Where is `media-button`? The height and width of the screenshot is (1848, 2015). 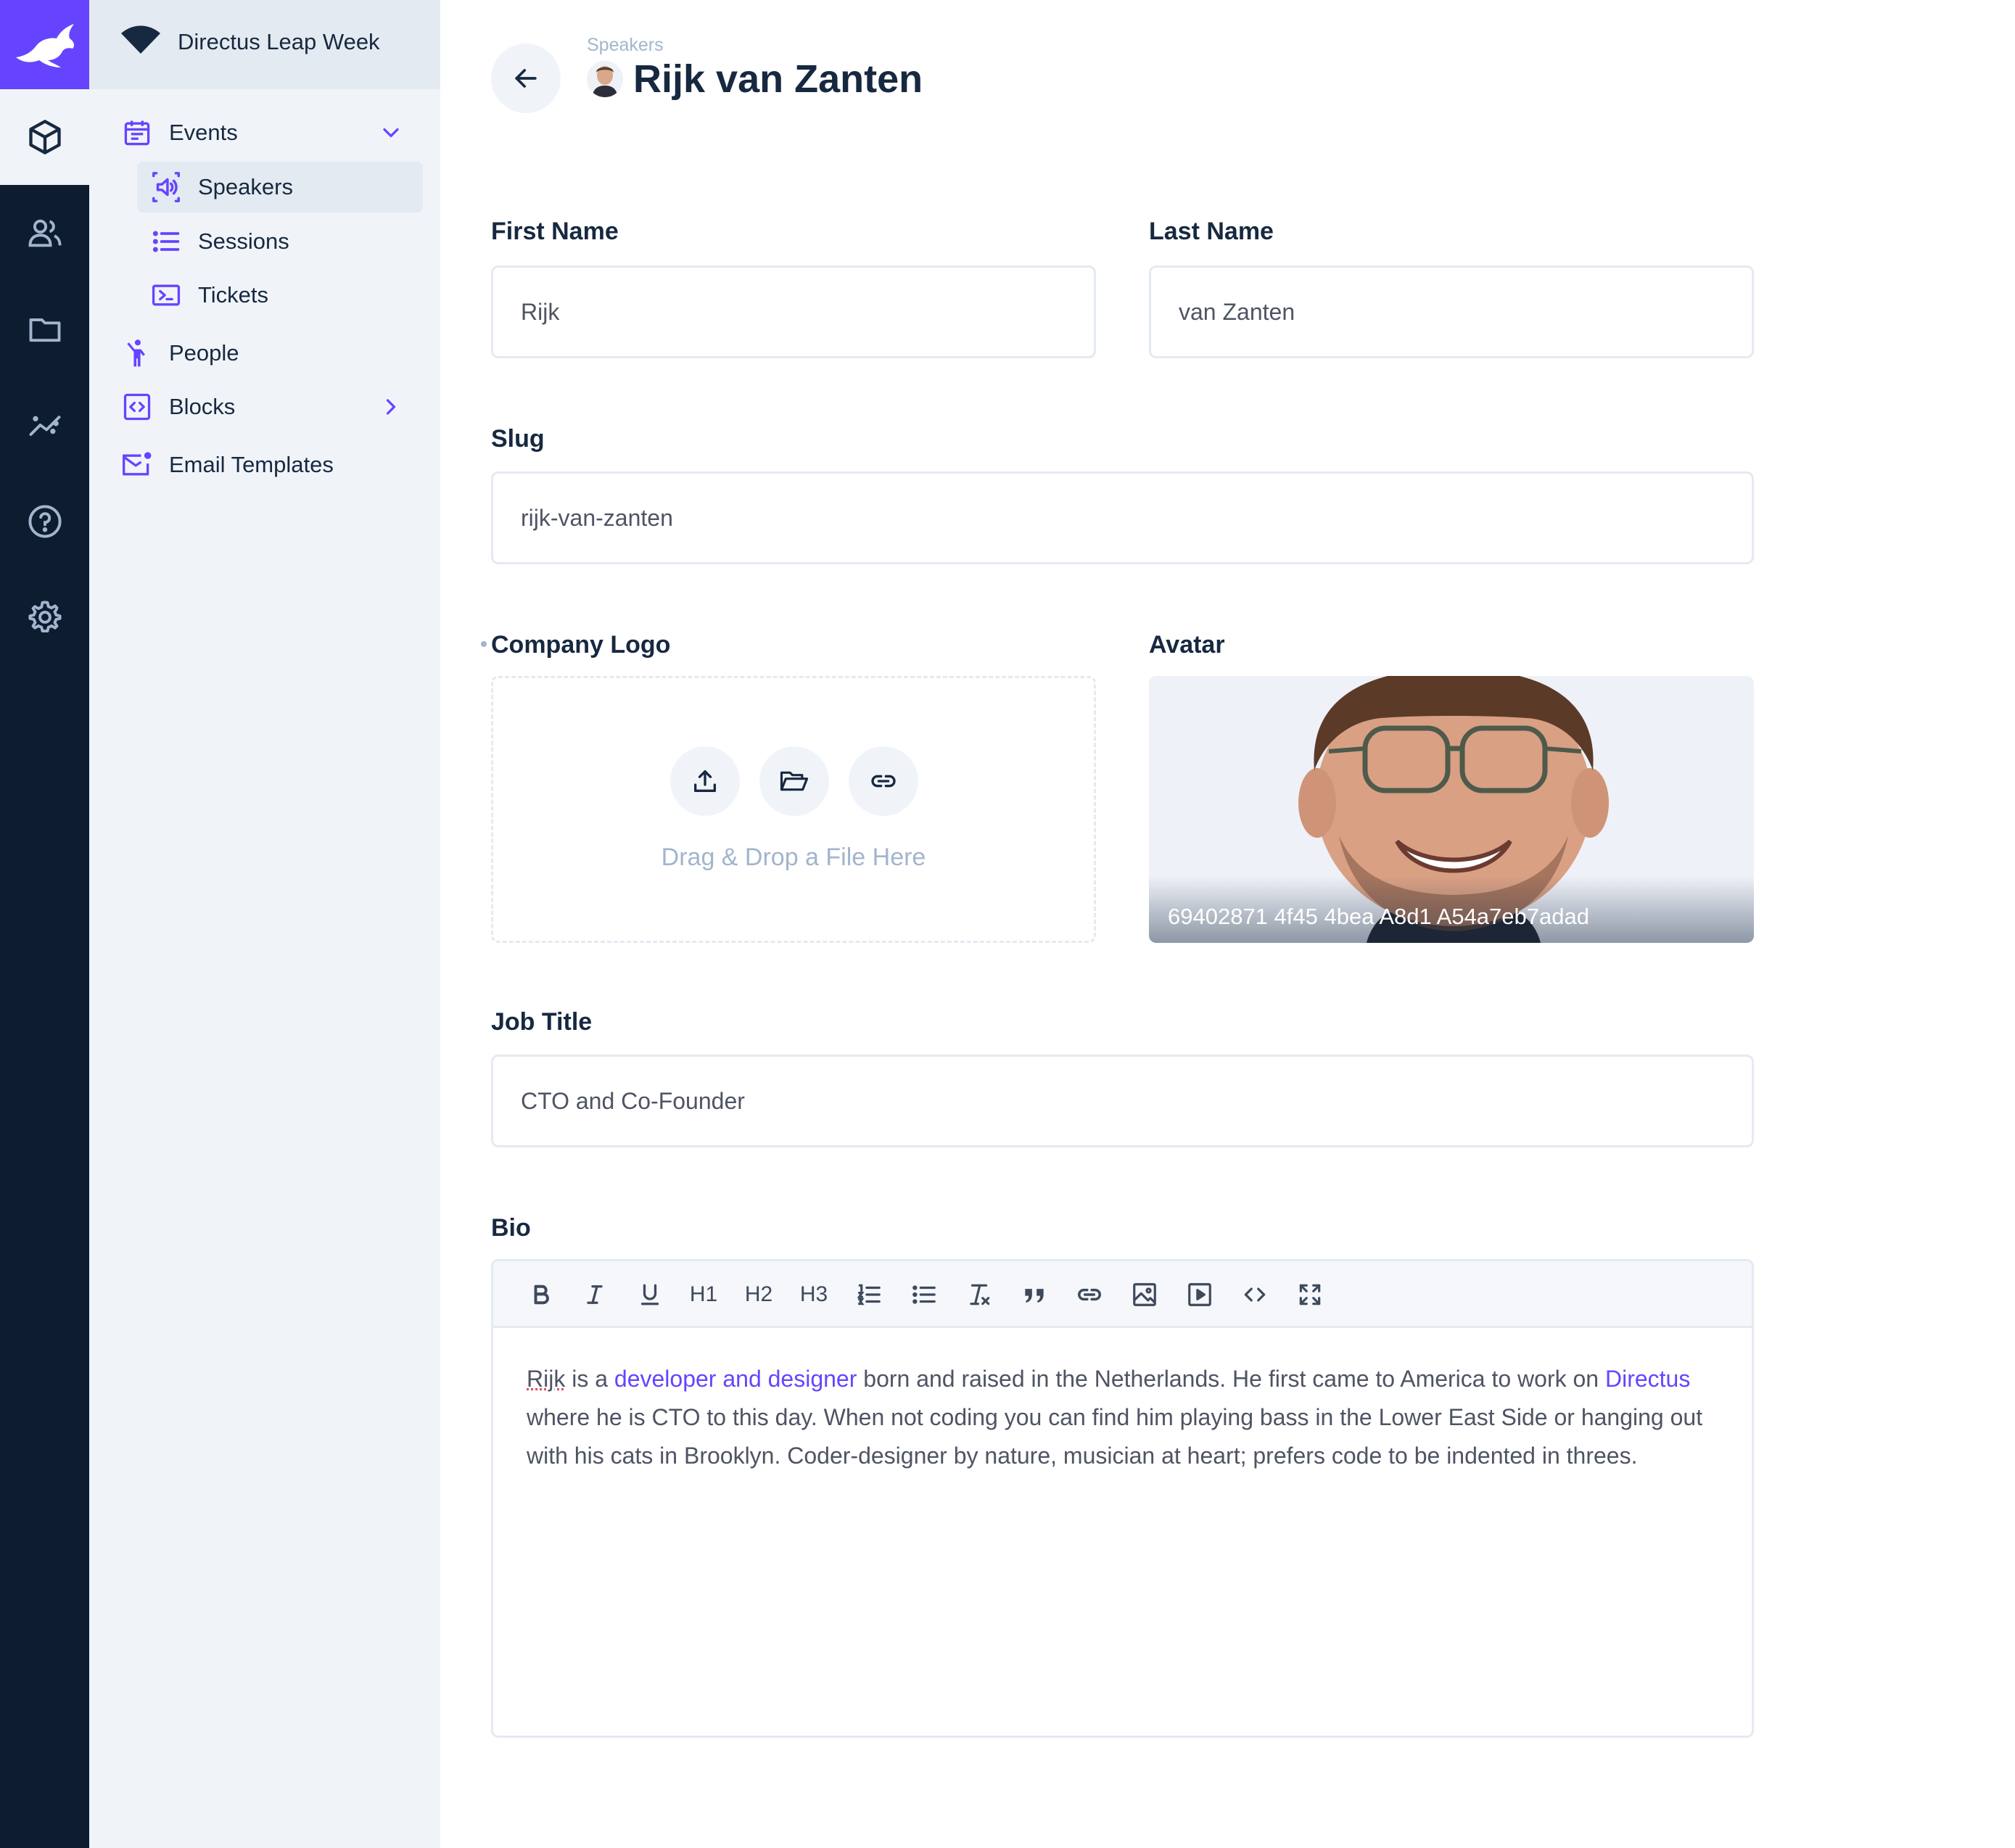
media-button is located at coordinates (1199, 1294).